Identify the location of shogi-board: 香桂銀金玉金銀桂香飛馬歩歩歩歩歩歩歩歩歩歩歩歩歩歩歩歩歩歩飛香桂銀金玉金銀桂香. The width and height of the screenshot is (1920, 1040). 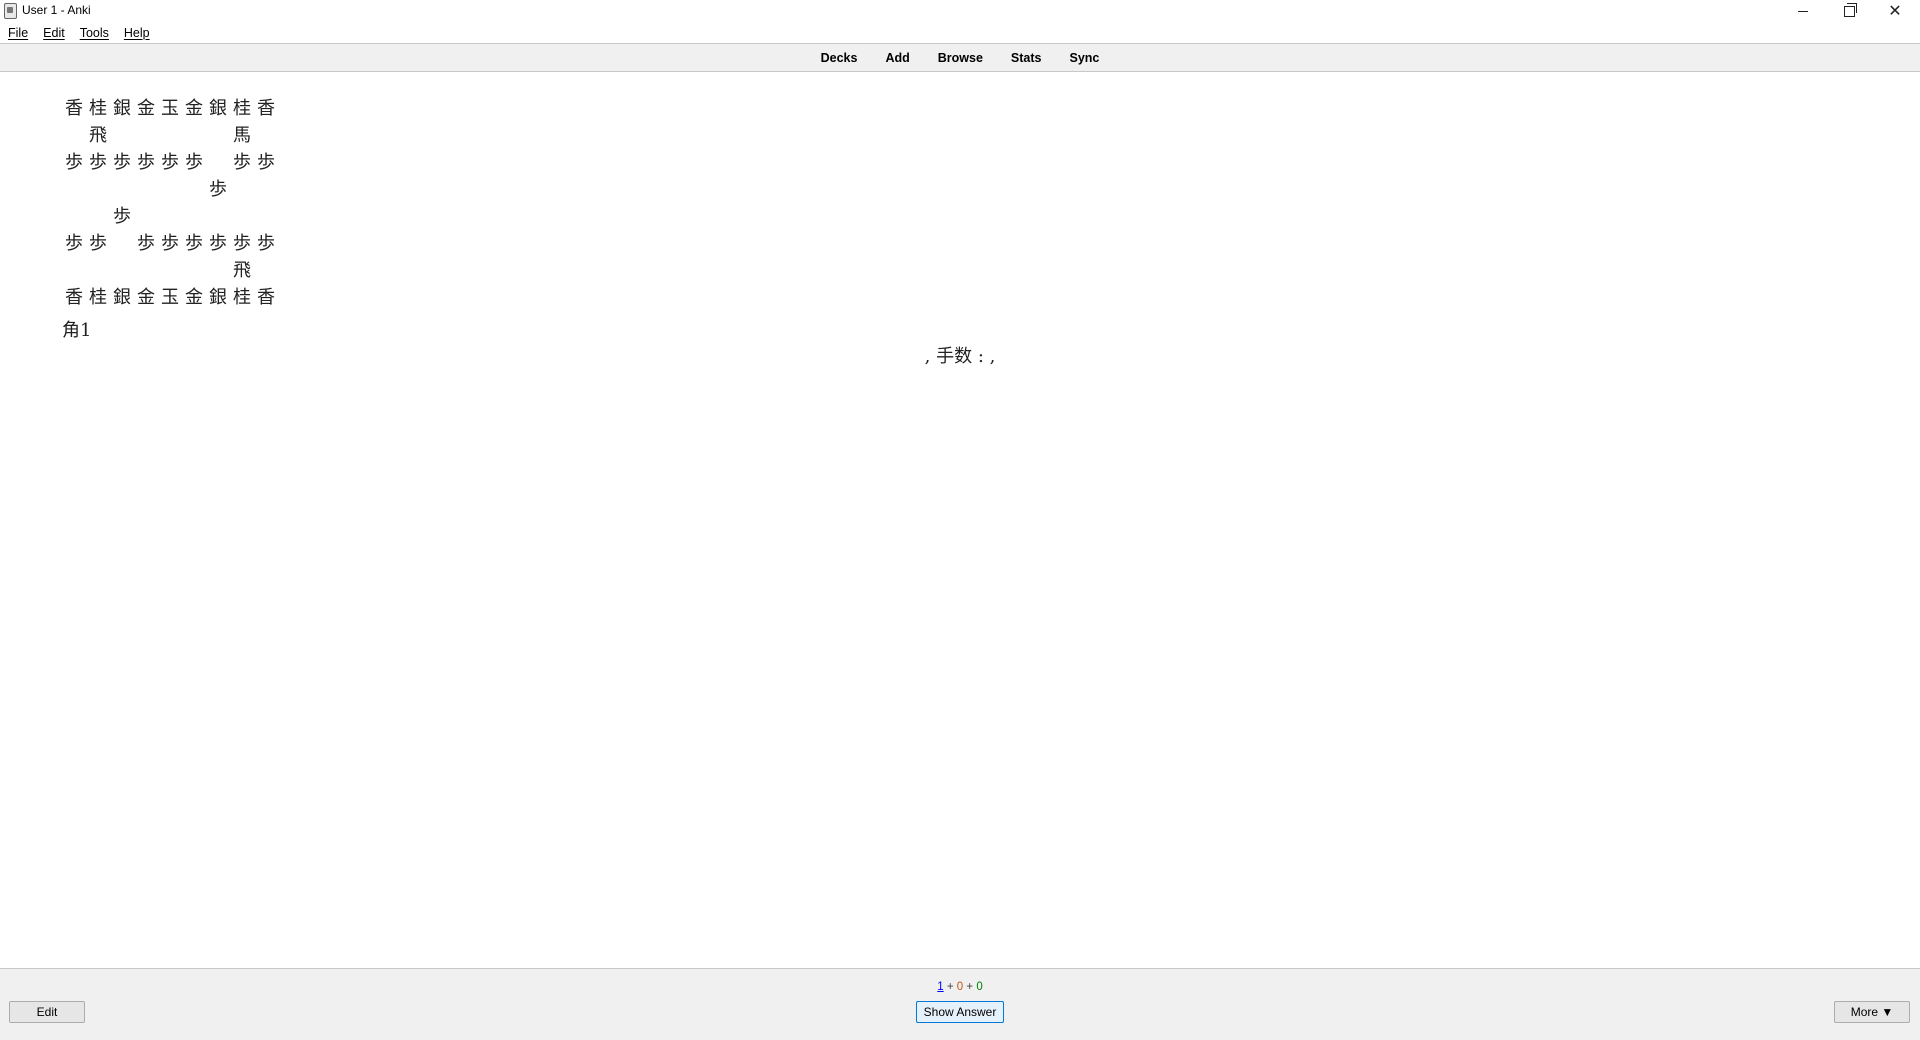
(172, 202).